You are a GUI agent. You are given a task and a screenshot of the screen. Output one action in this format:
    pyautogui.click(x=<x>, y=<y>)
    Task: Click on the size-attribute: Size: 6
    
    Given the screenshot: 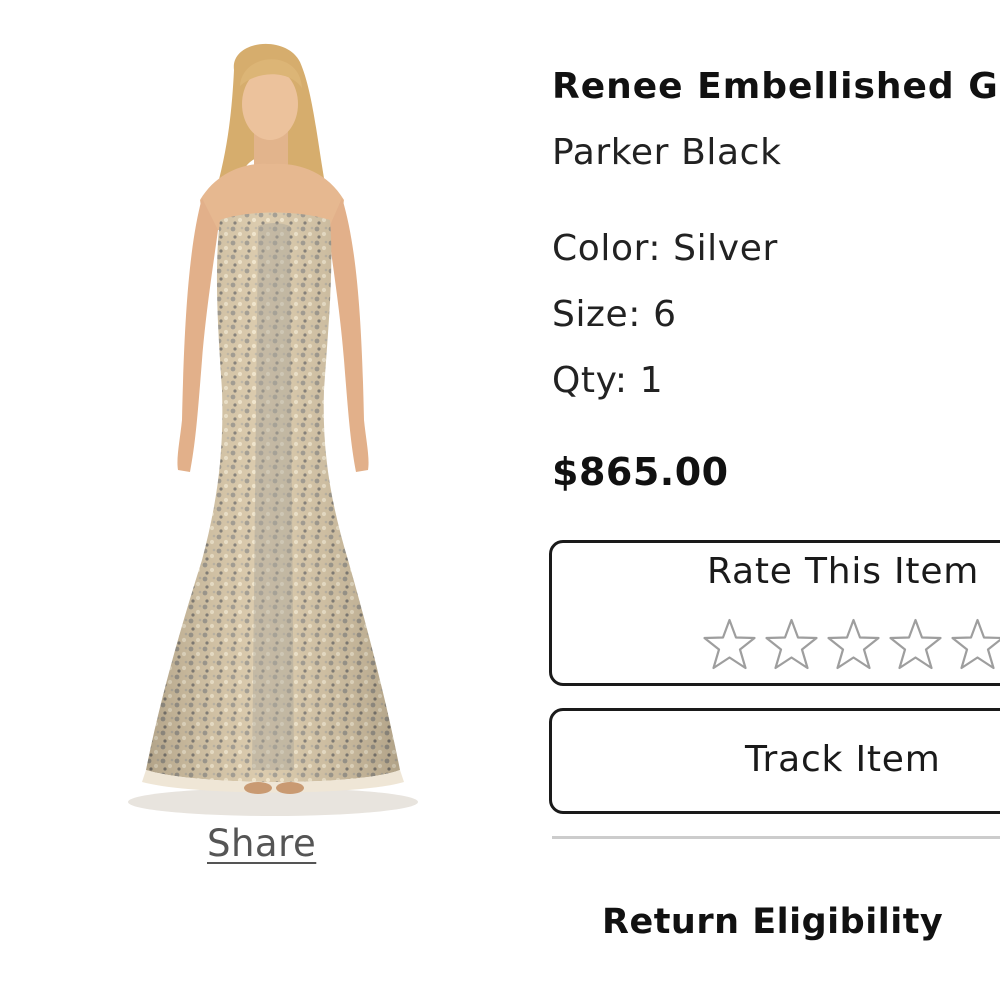 What is the action you would take?
    pyautogui.click(x=614, y=314)
    